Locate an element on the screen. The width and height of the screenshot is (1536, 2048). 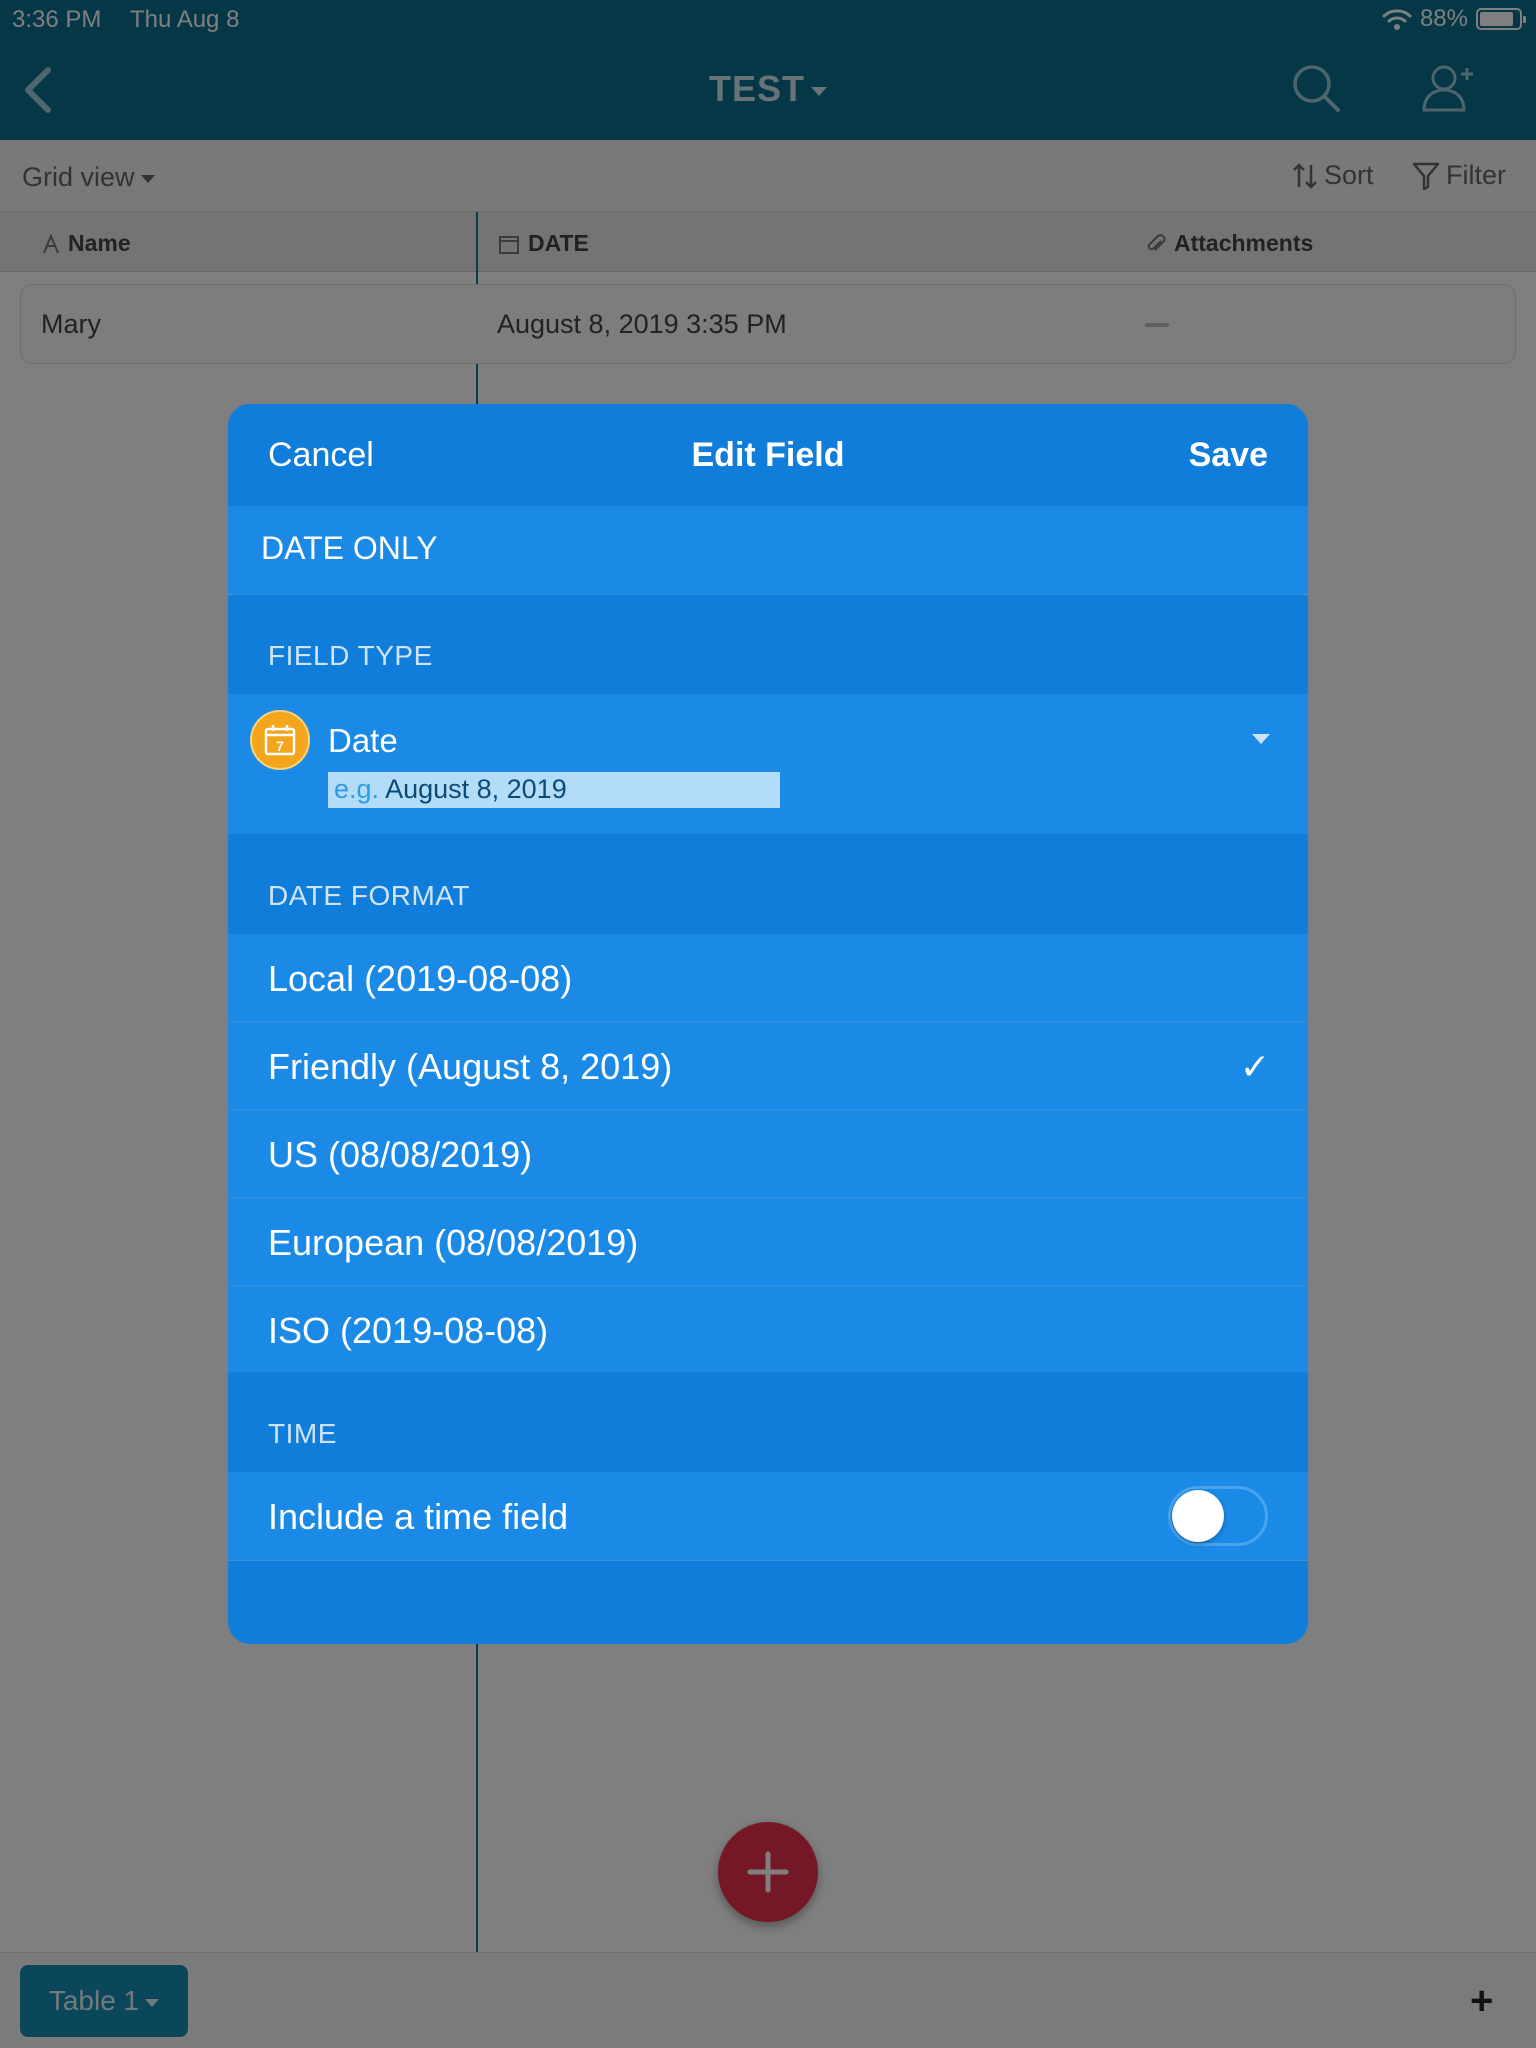
date-field-type-icon: 7 is located at coordinates (280, 740).